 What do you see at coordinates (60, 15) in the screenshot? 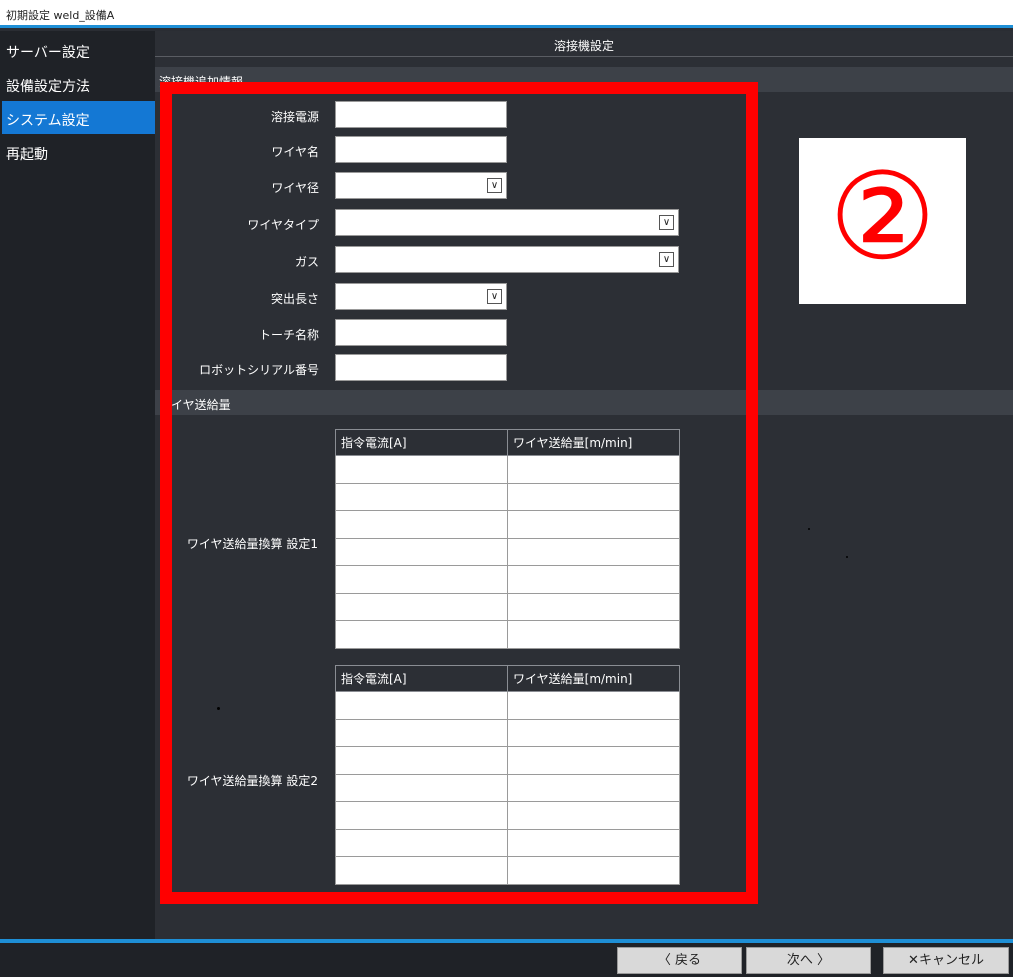
I see `window-title: 初期設定 weld_設備A` at bounding box center [60, 15].